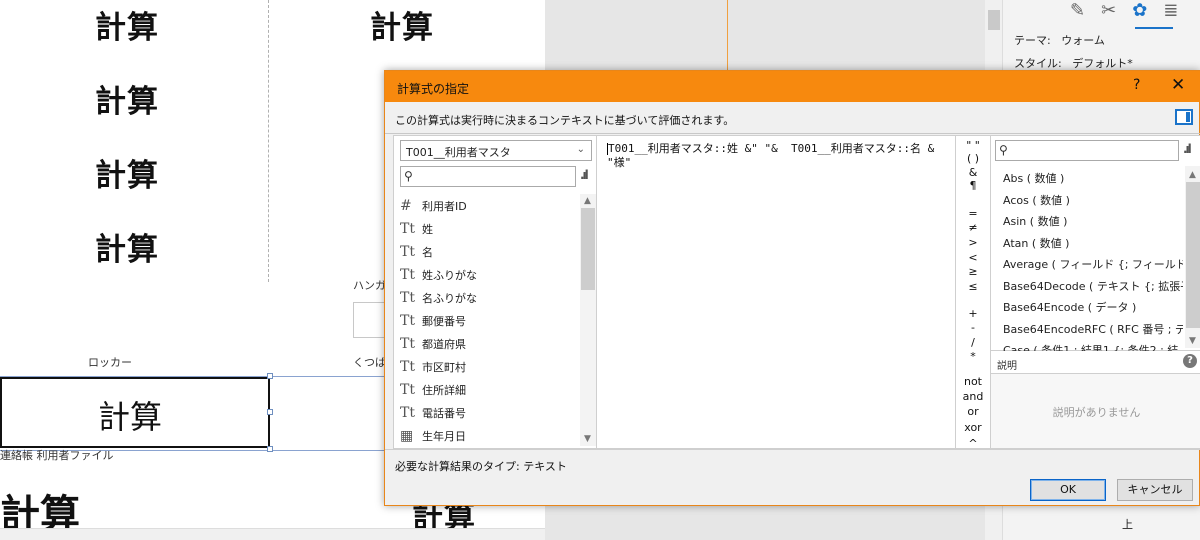 Image resolution: width=1200 pixels, height=540 pixels. What do you see at coordinates (1124, 10) in the screenshot?
I see `inspector-tabs: ✎ ✂ ✿ ≣` at bounding box center [1124, 10].